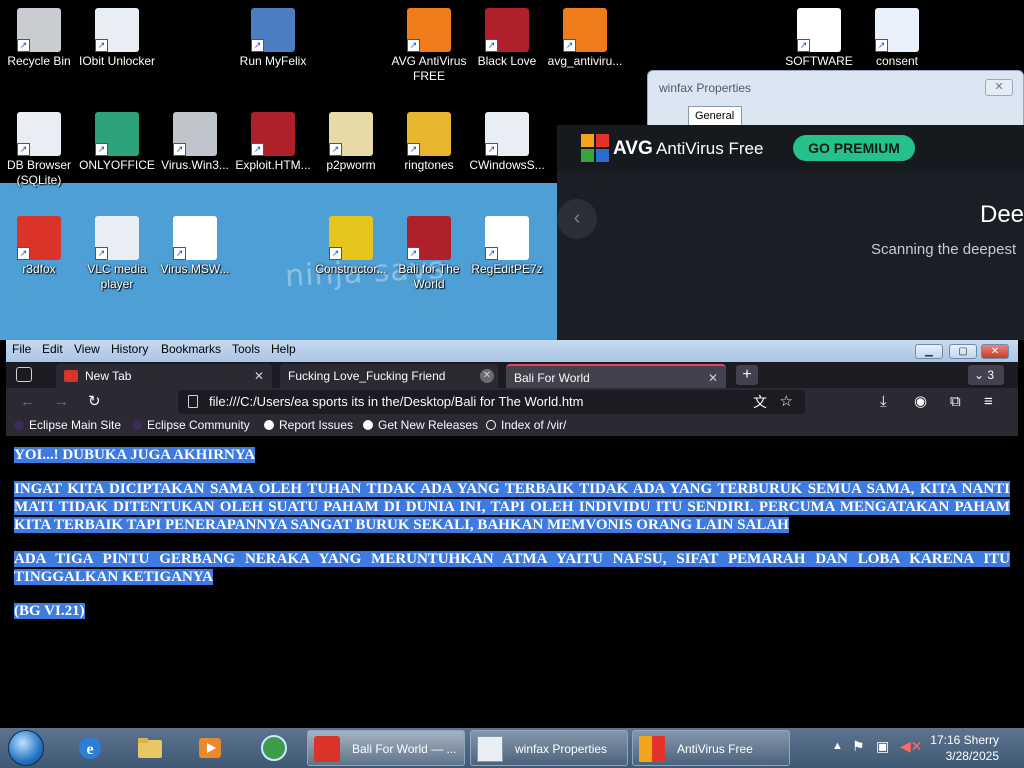 This screenshot has width=1024, height=768. What do you see at coordinates (117, 38) in the screenshot?
I see `desktop-icon: ↗ IObit Unlocker` at bounding box center [117, 38].